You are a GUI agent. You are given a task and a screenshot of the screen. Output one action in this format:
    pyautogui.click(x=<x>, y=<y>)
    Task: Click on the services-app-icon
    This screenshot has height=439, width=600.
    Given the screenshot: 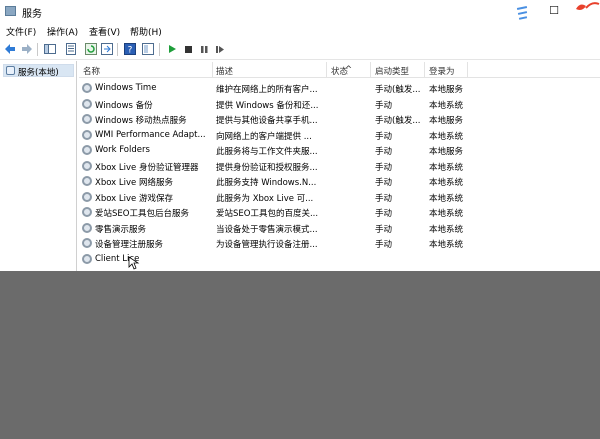 What is the action you would take?
    pyautogui.click(x=10, y=11)
    